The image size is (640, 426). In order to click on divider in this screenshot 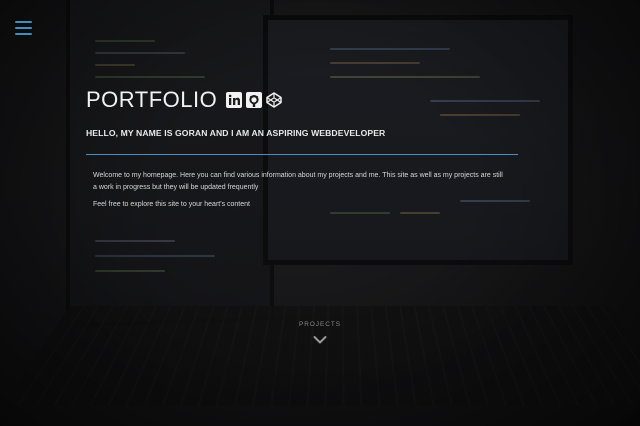, I will do `click(302, 154)`.